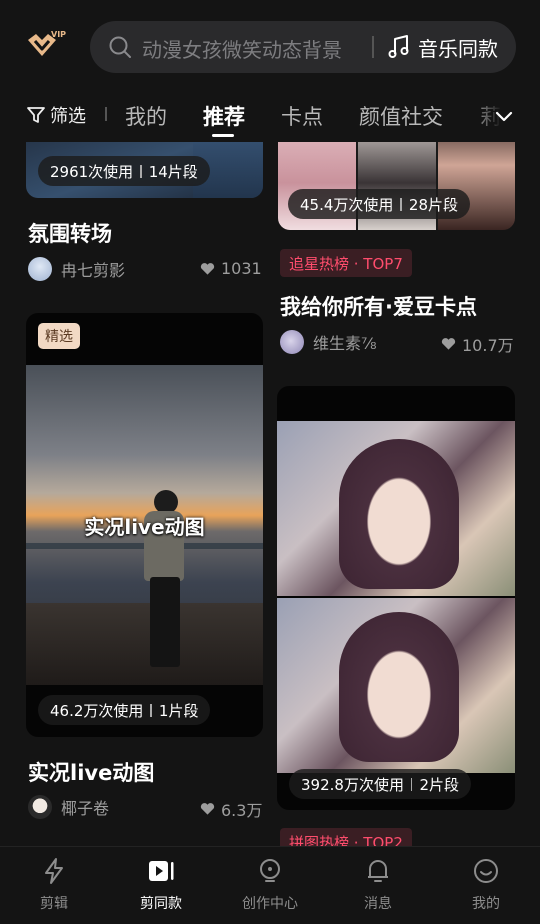 This screenshot has width=540, height=924. I want to click on bottom-navigation: 剪辑 剪同款 创作中心 消息 我的, so click(270, 885).